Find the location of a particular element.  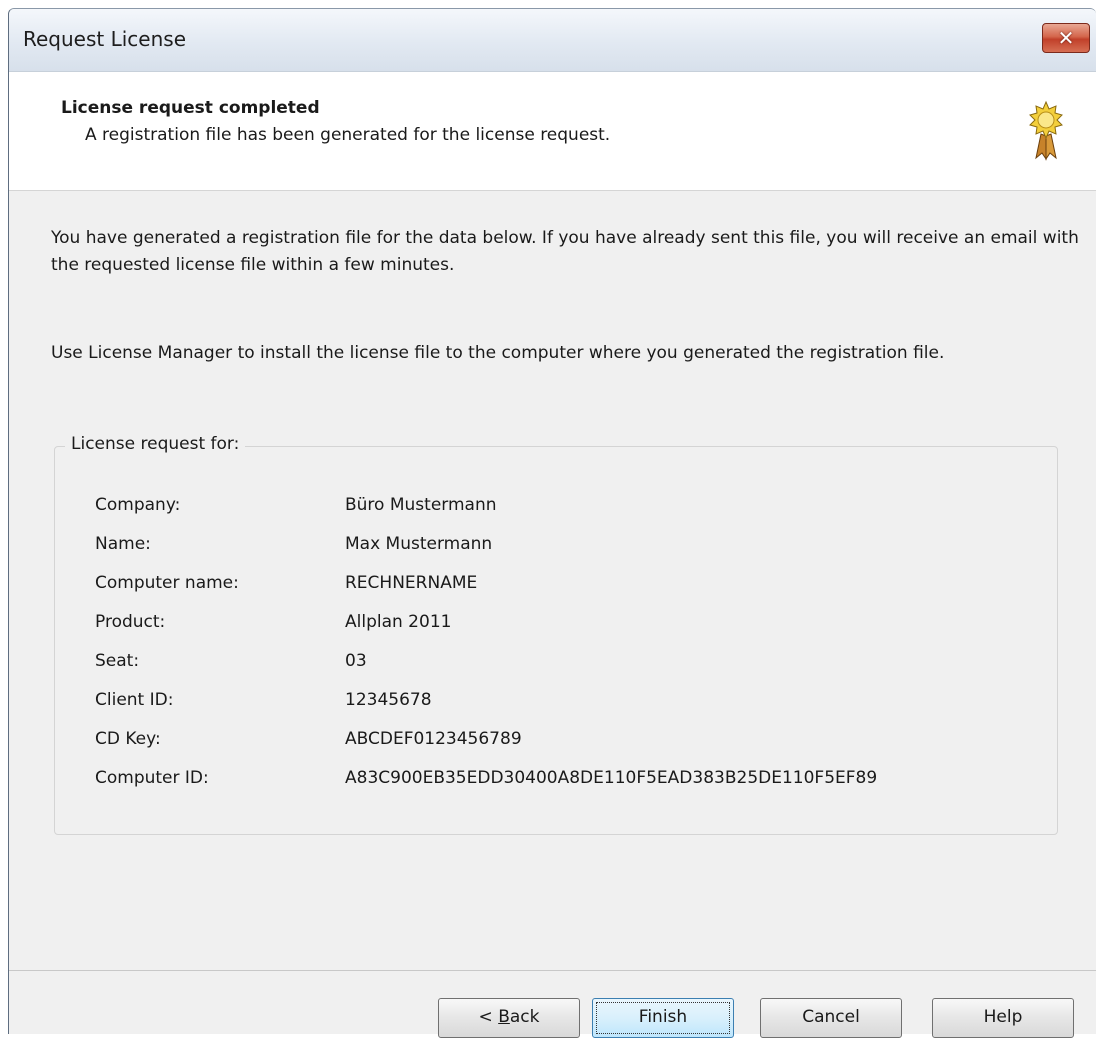

close-button: ✕ is located at coordinates (1066, 38).